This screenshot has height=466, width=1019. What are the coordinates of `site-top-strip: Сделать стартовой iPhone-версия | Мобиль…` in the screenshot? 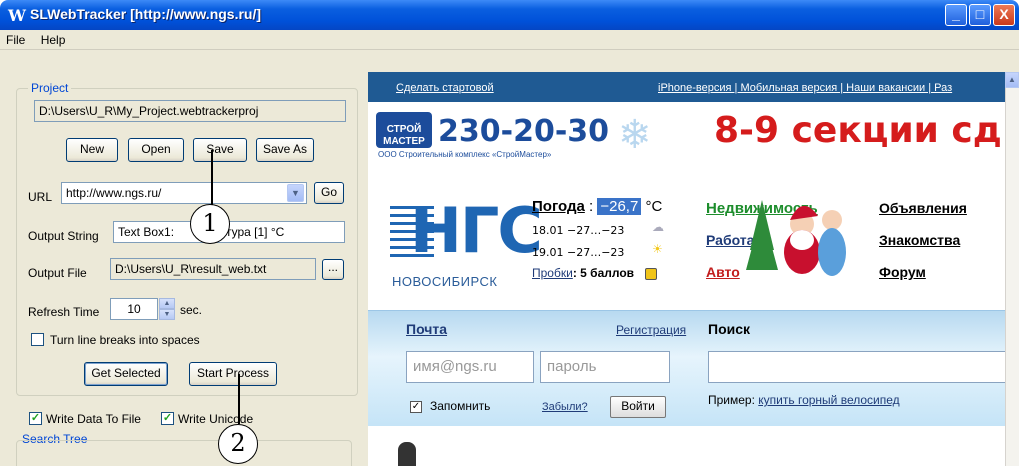 It's located at (693, 87).